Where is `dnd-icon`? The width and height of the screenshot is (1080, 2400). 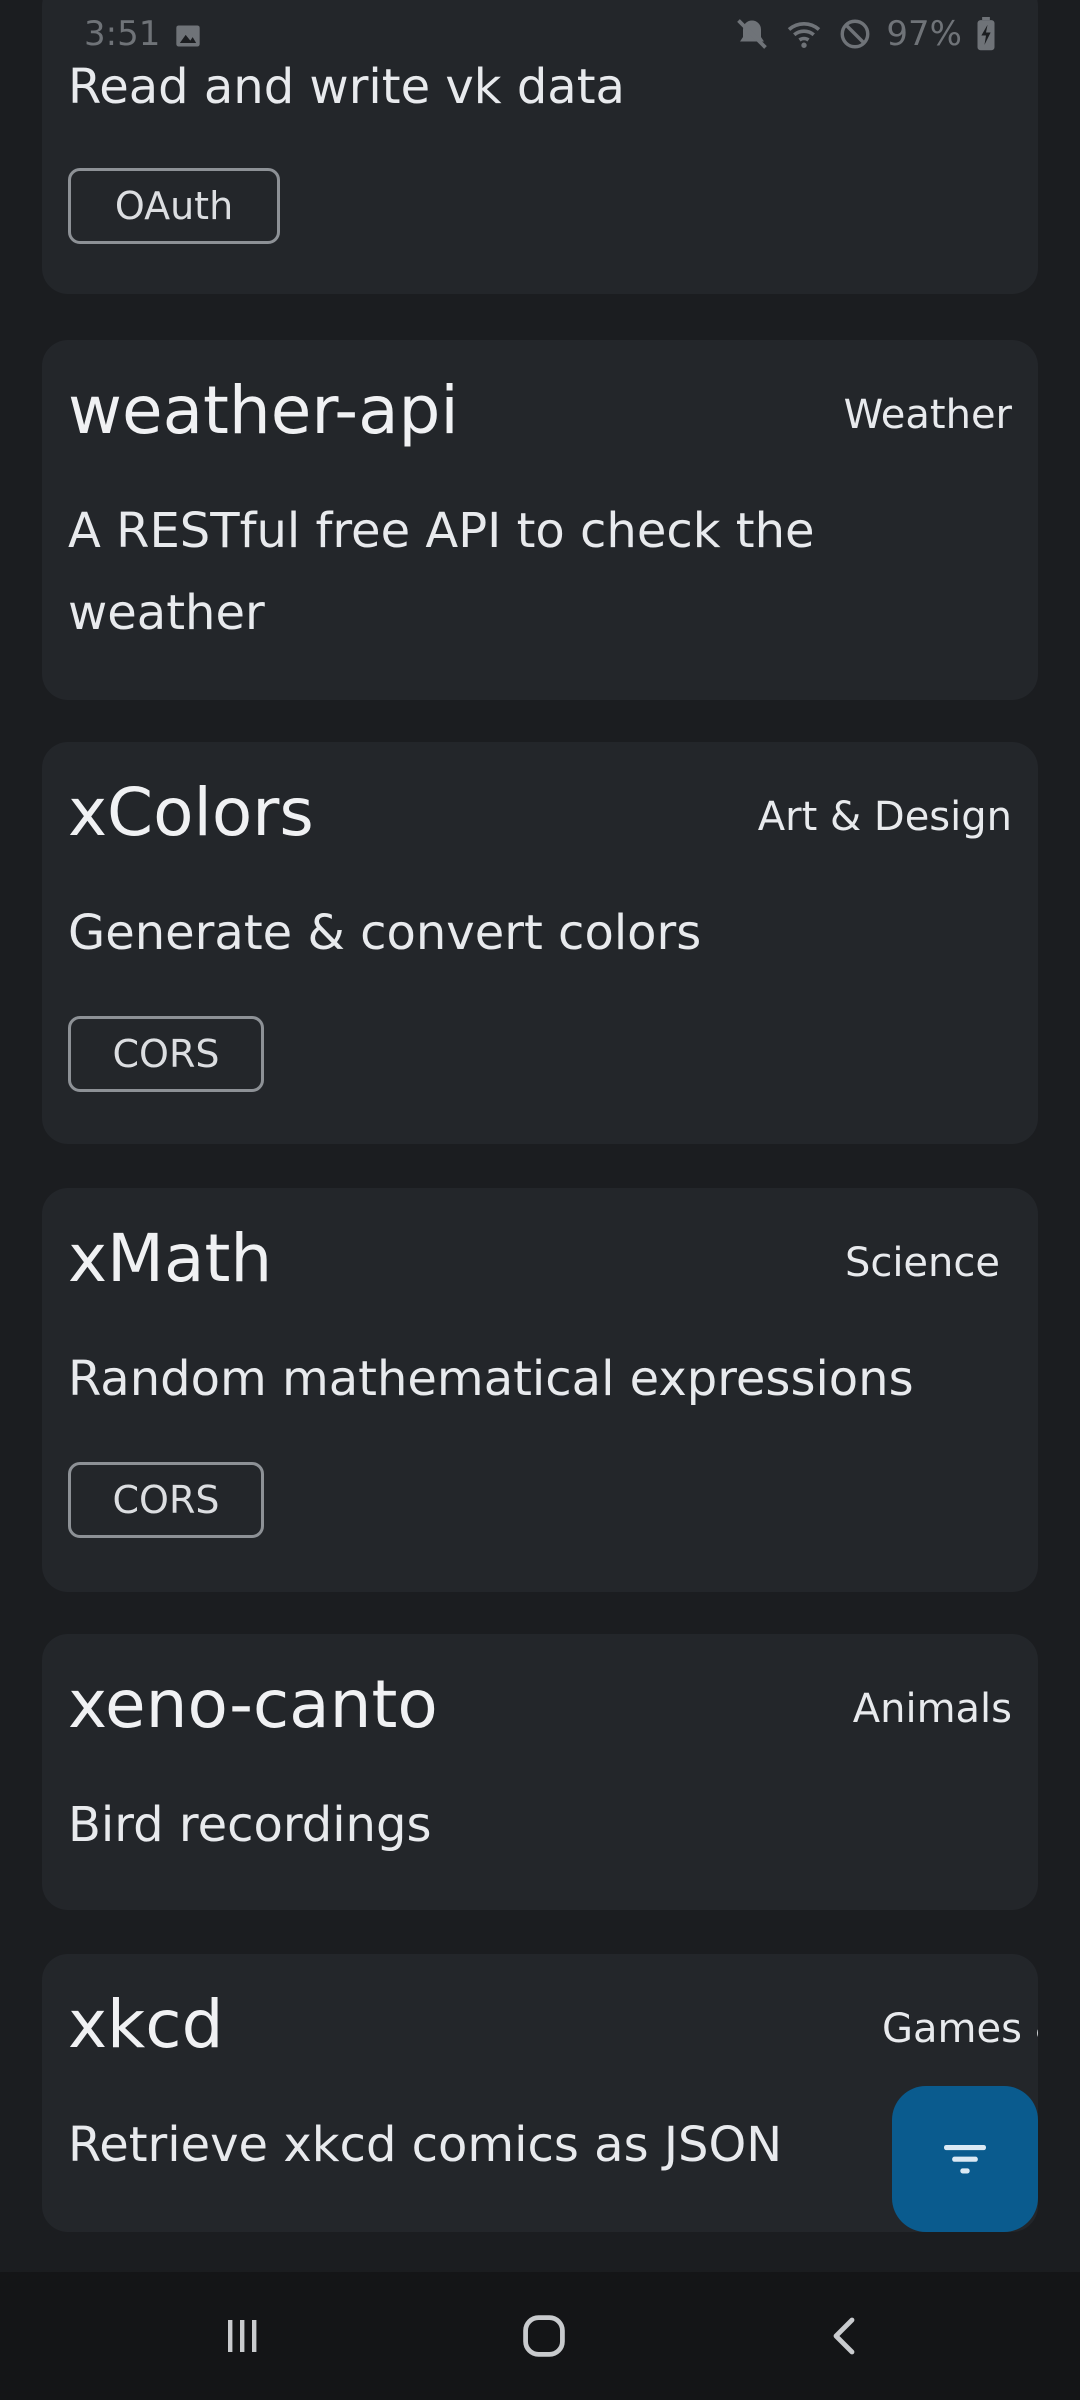
dnd-icon is located at coordinates (855, 34).